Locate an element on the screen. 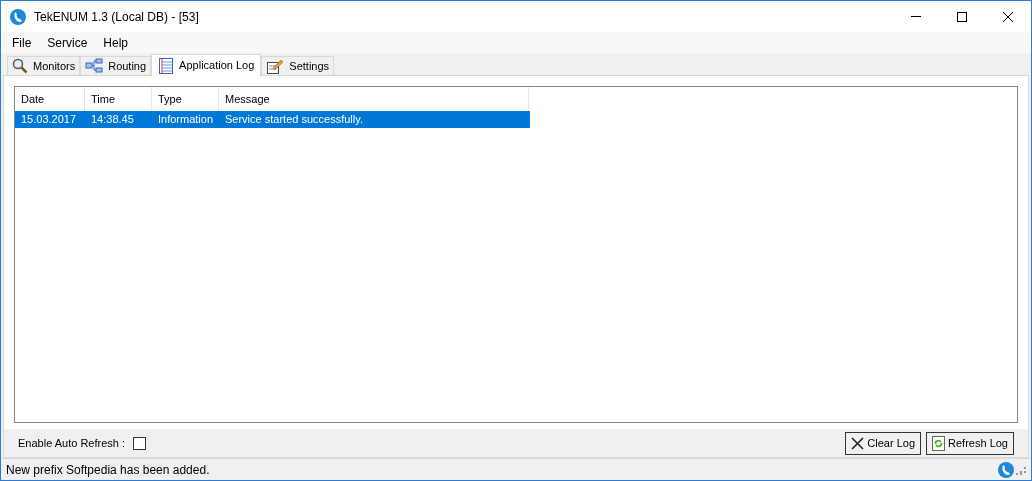 The image size is (1032, 481). close-icon is located at coordinates (1008, 16).